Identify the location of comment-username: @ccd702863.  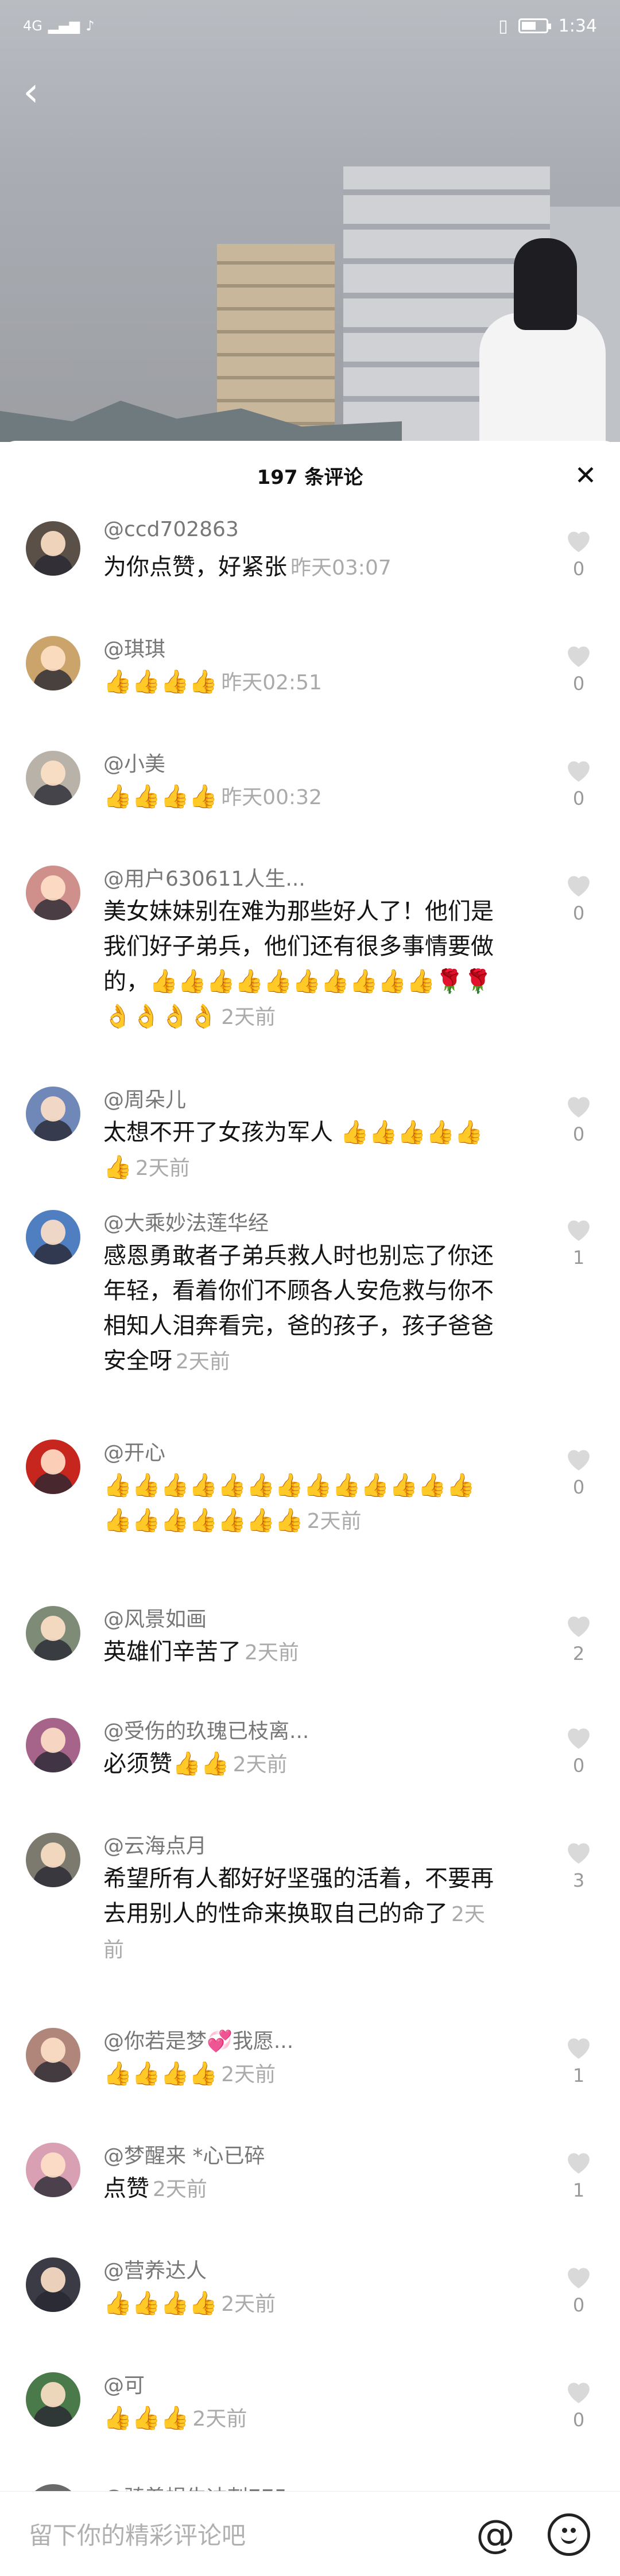
(171, 529).